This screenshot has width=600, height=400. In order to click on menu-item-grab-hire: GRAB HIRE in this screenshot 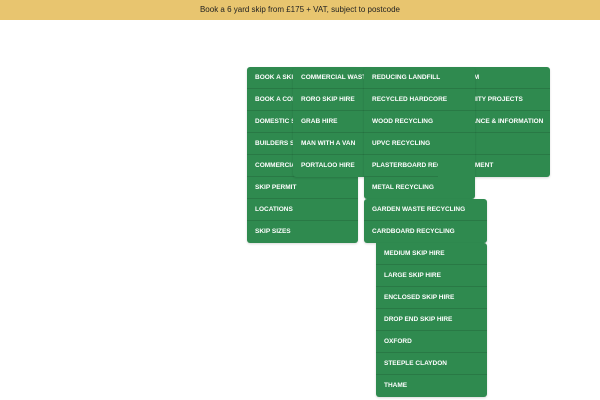, I will do `click(333, 122)`.